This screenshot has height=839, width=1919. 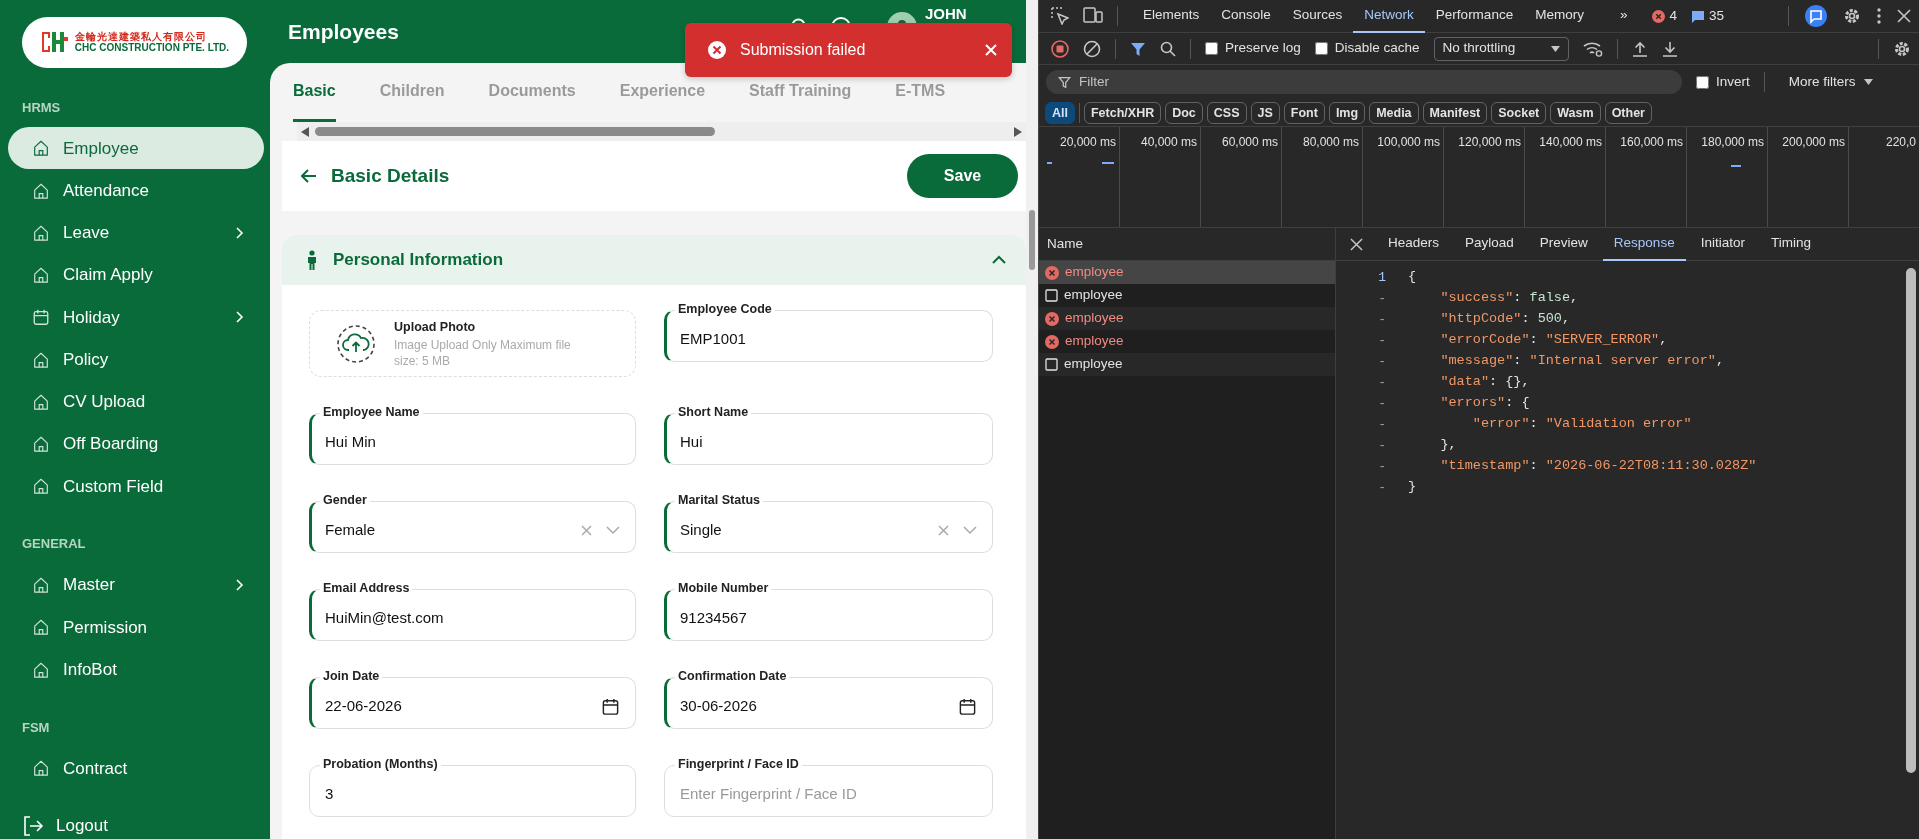 I want to click on assistant-icon, so click(x=1816, y=16).